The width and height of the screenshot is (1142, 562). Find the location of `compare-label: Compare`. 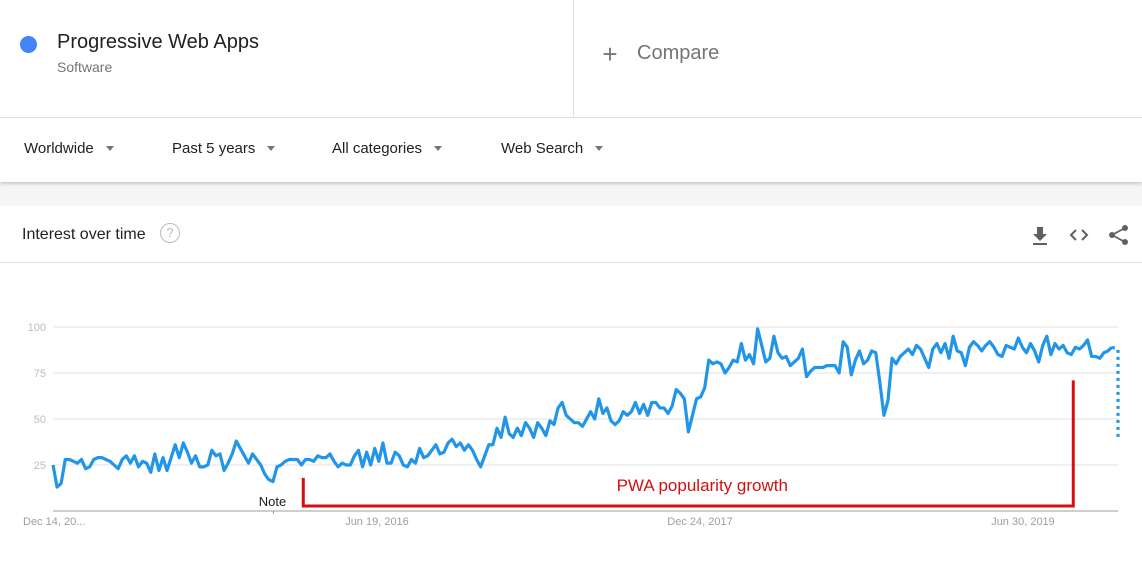

compare-label: Compare is located at coordinates (678, 53).